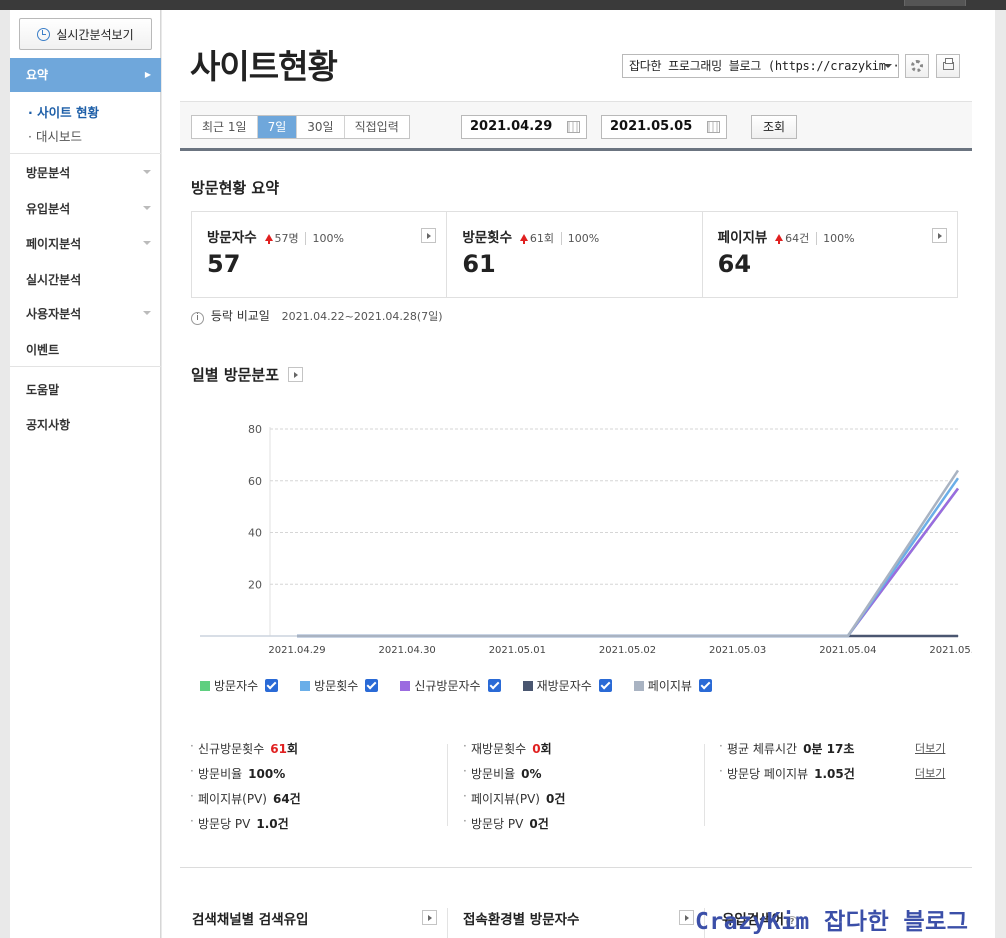  I want to click on stats-col-duration: 평균 체류시간0분 17초더보기 방문당 페이지뷰1.05건더보기, so click(832, 764).